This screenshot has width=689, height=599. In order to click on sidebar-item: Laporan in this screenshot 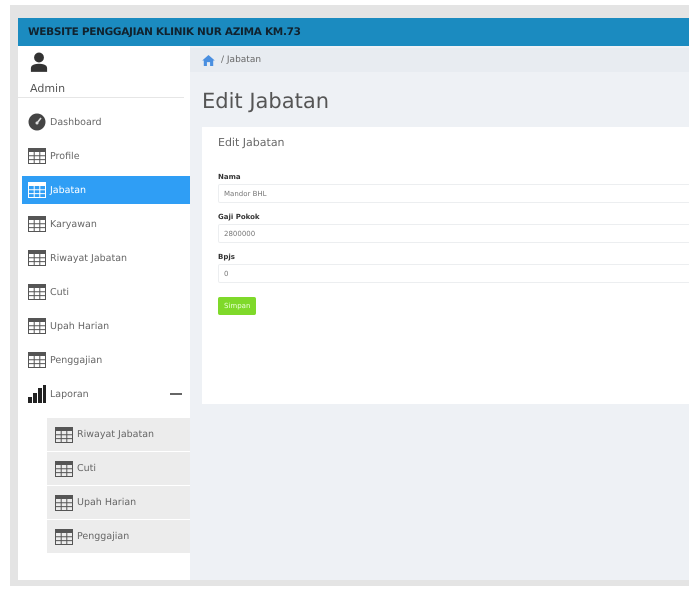, I will do `click(106, 394)`.